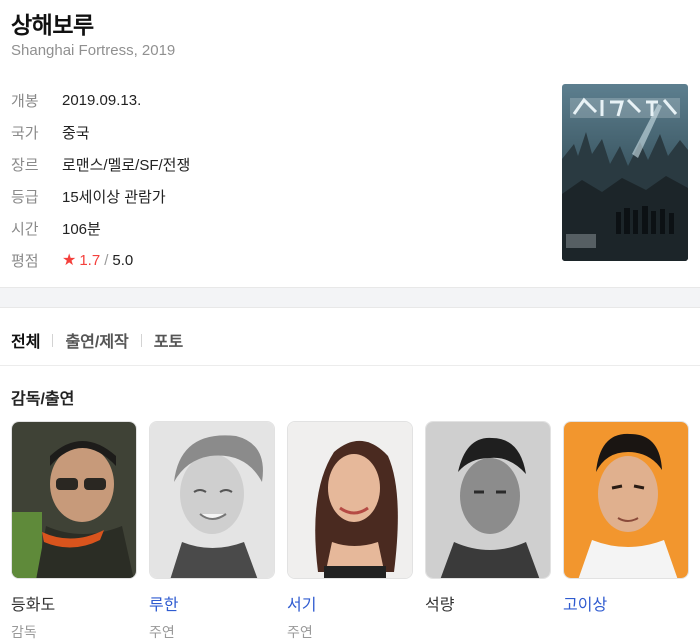 The height and width of the screenshot is (644, 700). What do you see at coordinates (93, 50) in the screenshot?
I see `movie-subtitle: Shanghai Fortress, 2019` at bounding box center [93, 50].